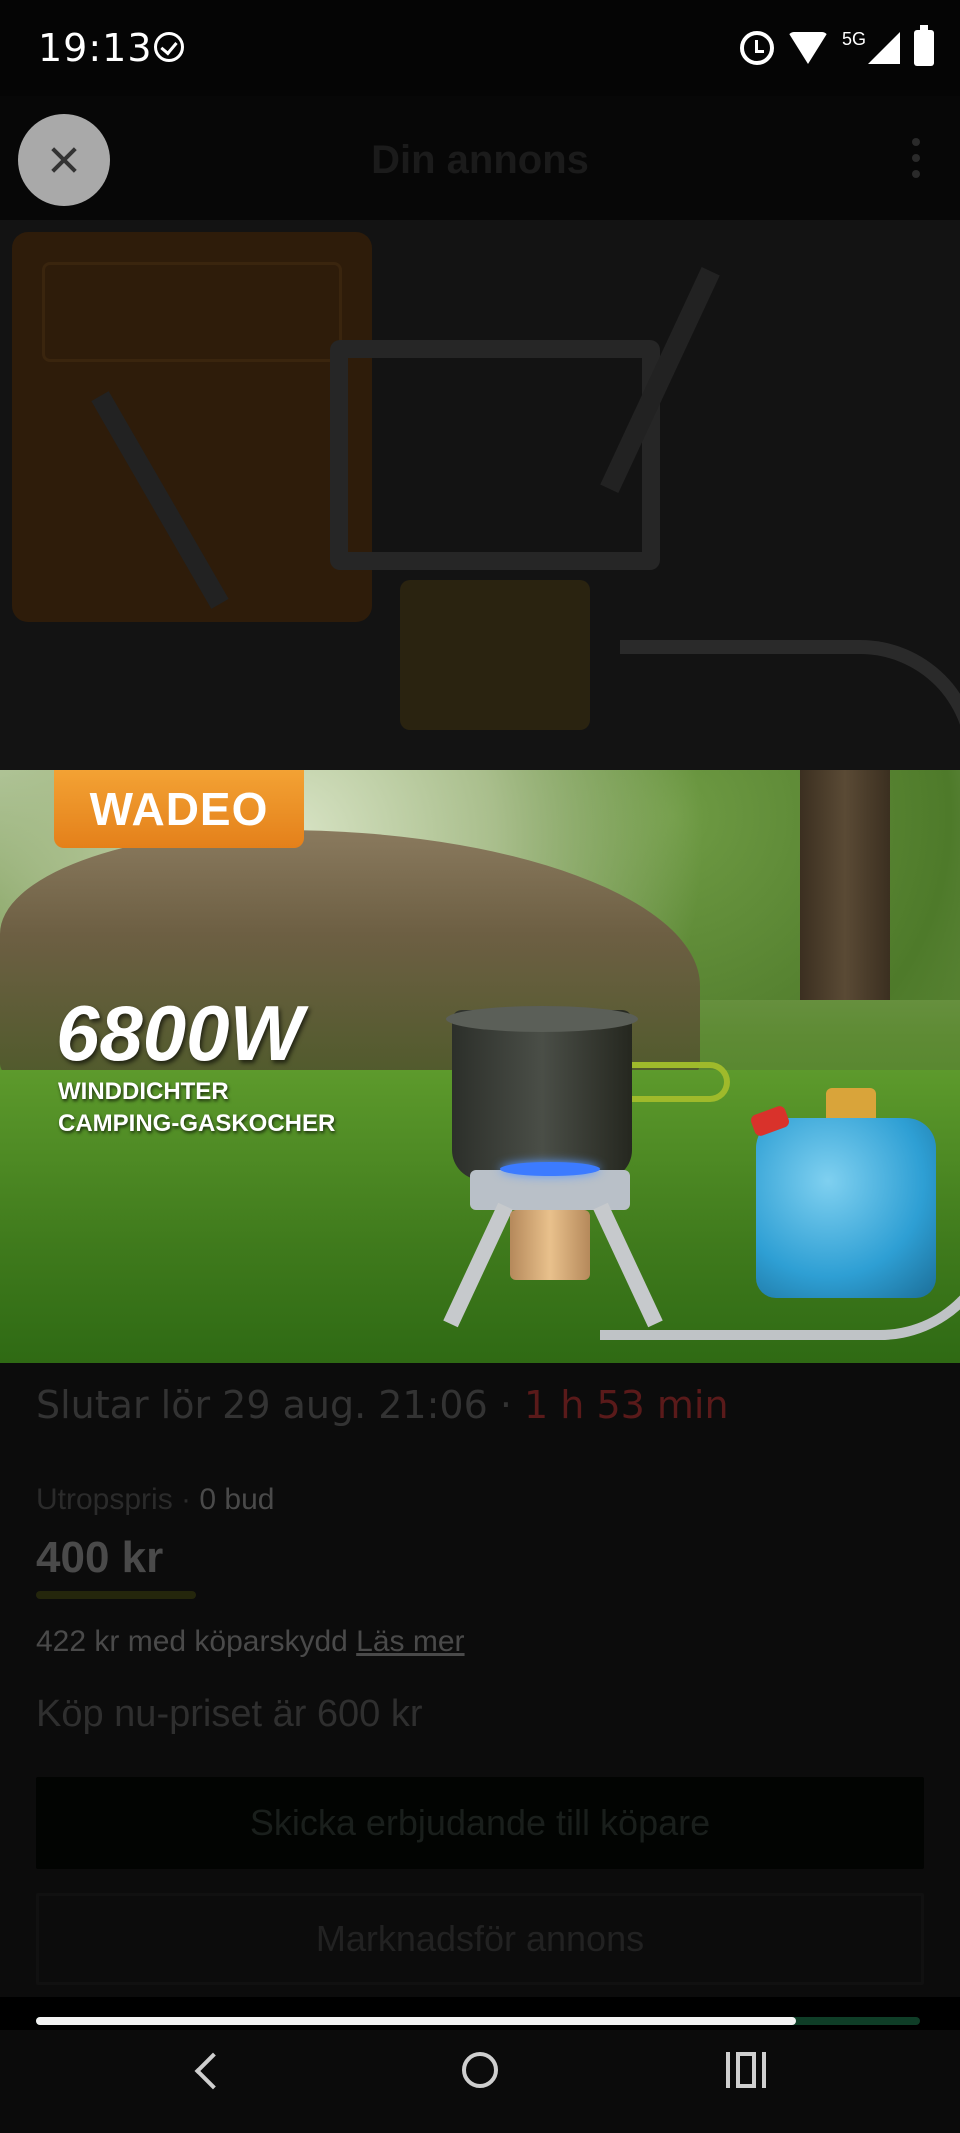 The image size is (960, 2133). What do you see at coordinates (64, 160) in the screenshot?
I see `close-button` at bounding box center [64, 160].